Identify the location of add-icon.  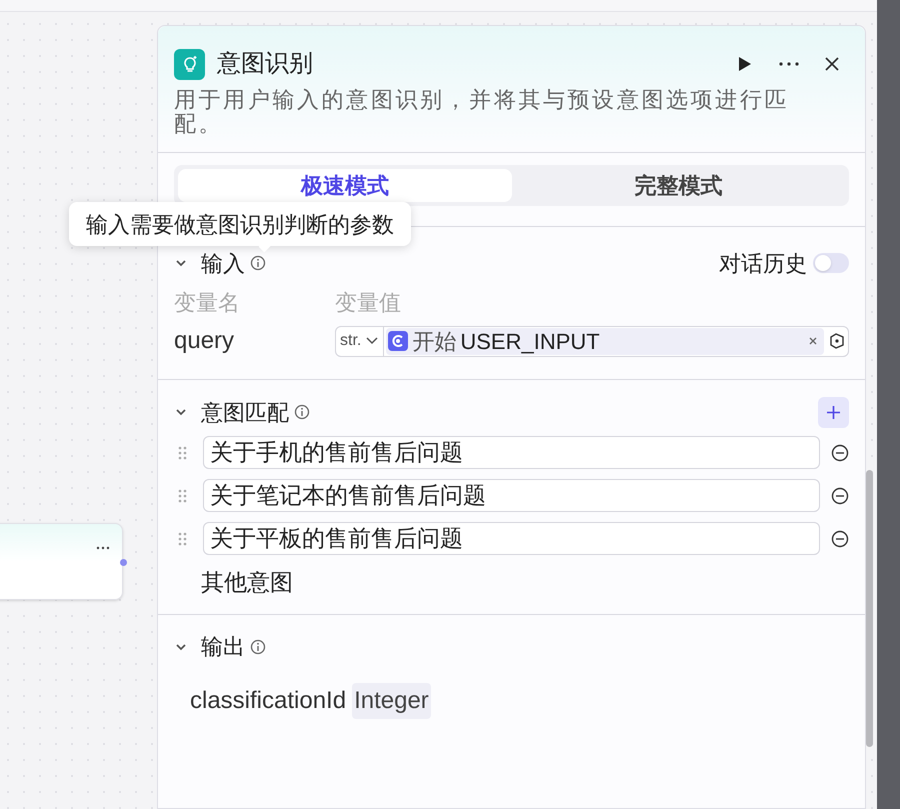
(833, 412).